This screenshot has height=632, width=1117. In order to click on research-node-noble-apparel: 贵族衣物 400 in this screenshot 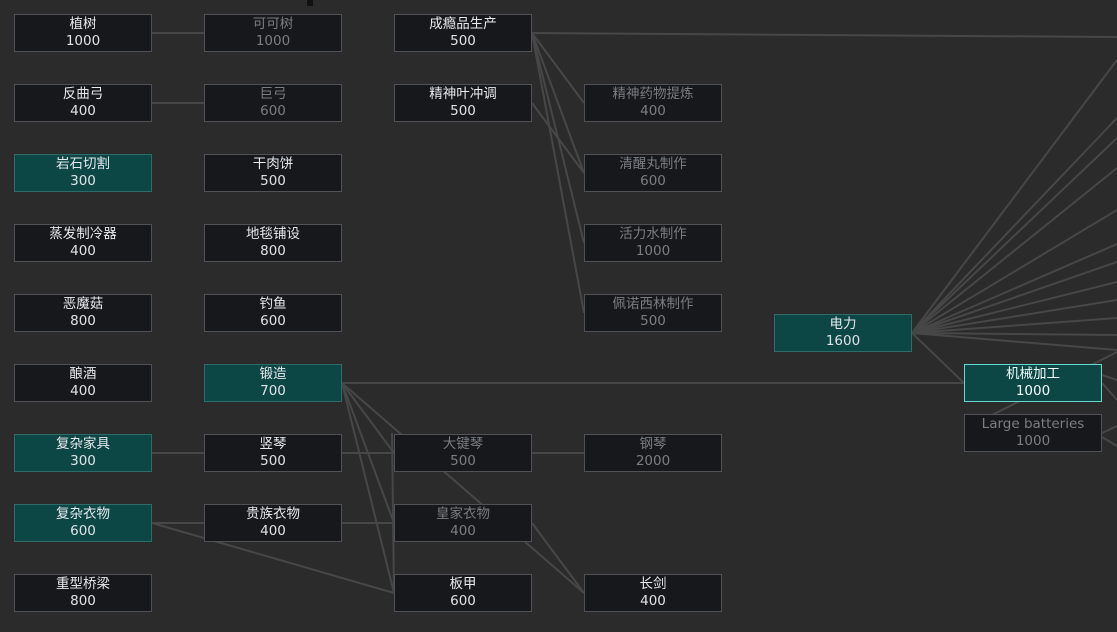, I will do `click(273, 523)`.